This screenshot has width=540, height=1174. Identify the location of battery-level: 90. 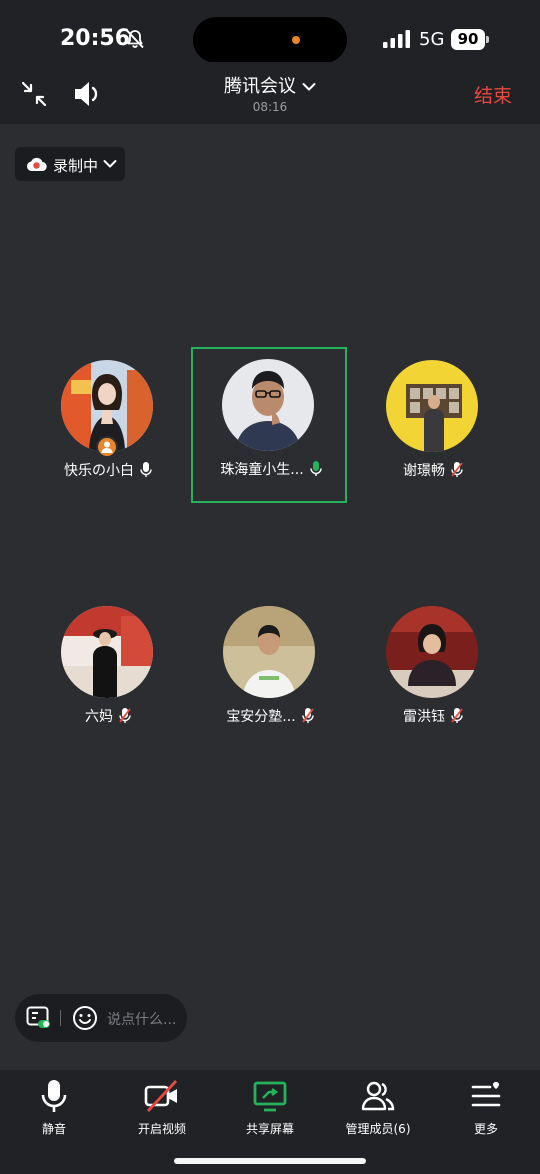
(468, 39).